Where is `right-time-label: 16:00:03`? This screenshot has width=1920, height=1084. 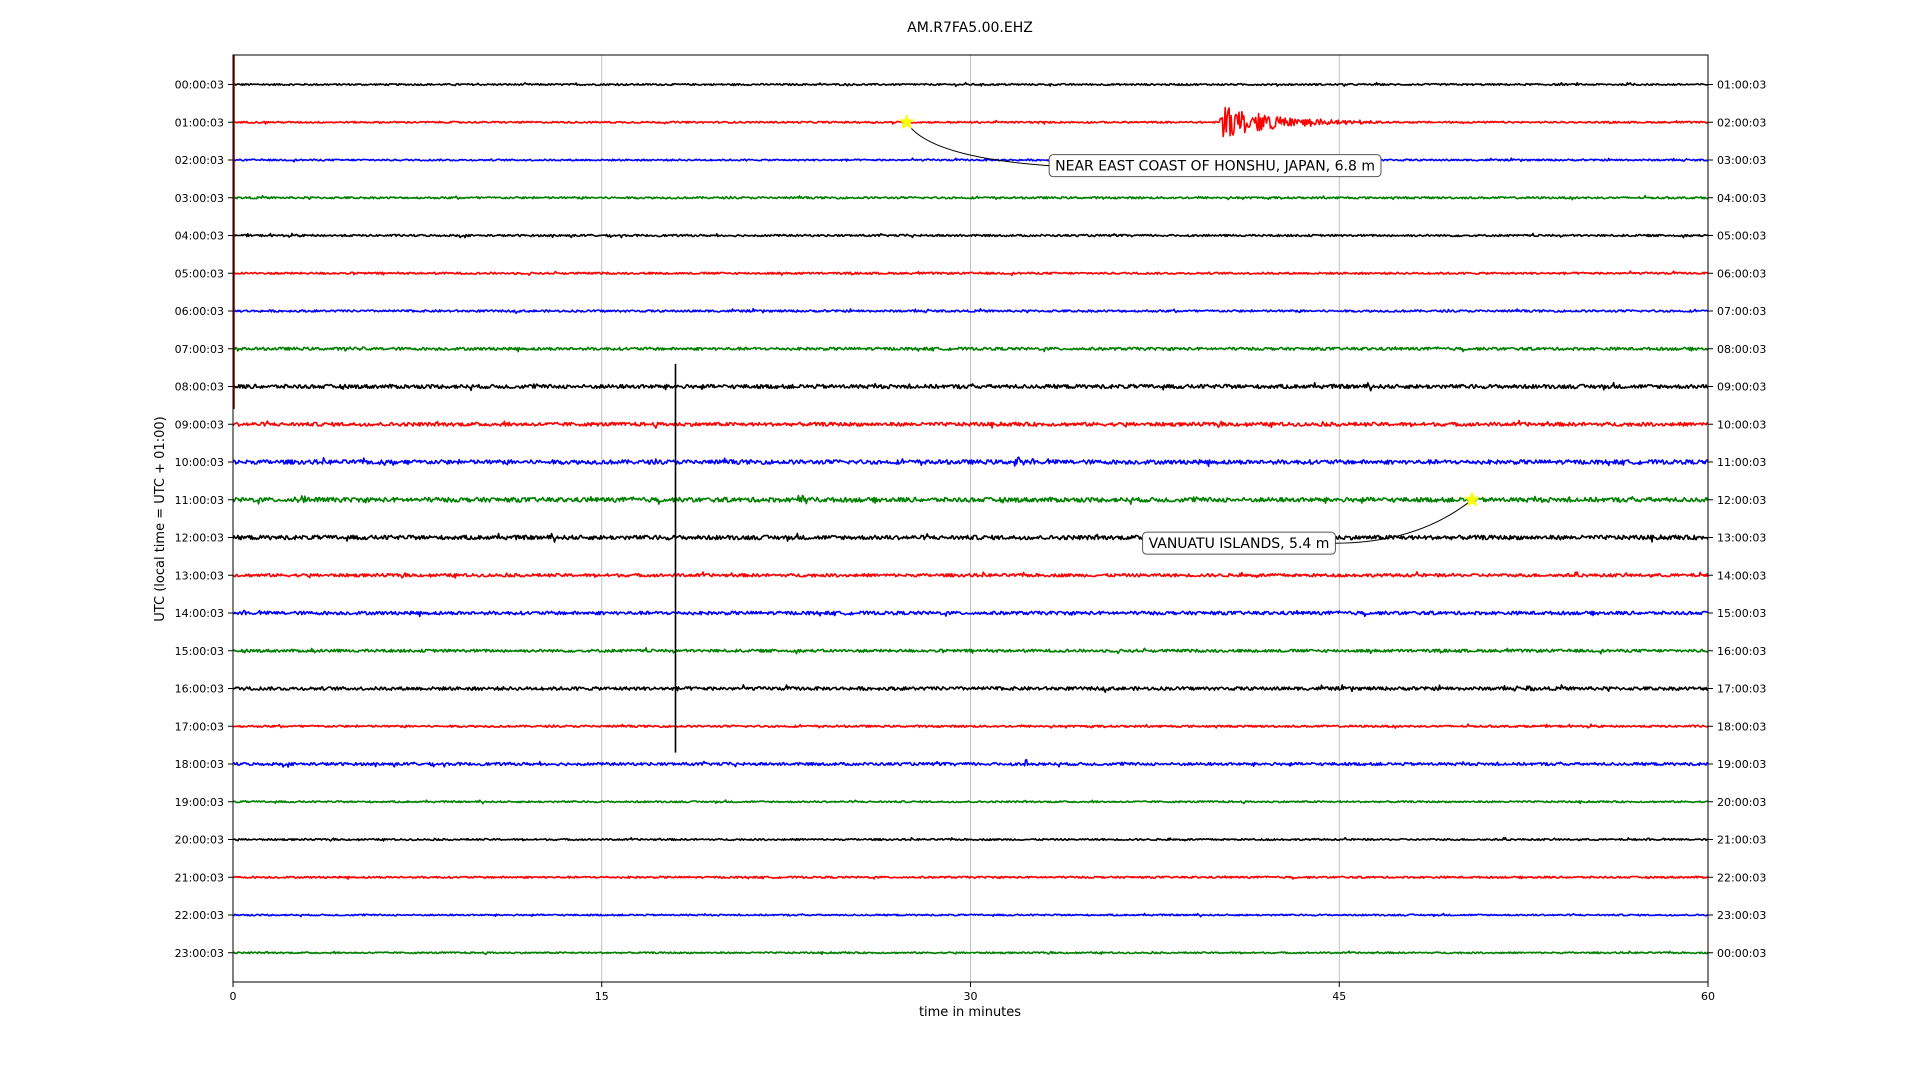
right-time-label: 16:00:03 is located at coordinates (1741, 651).